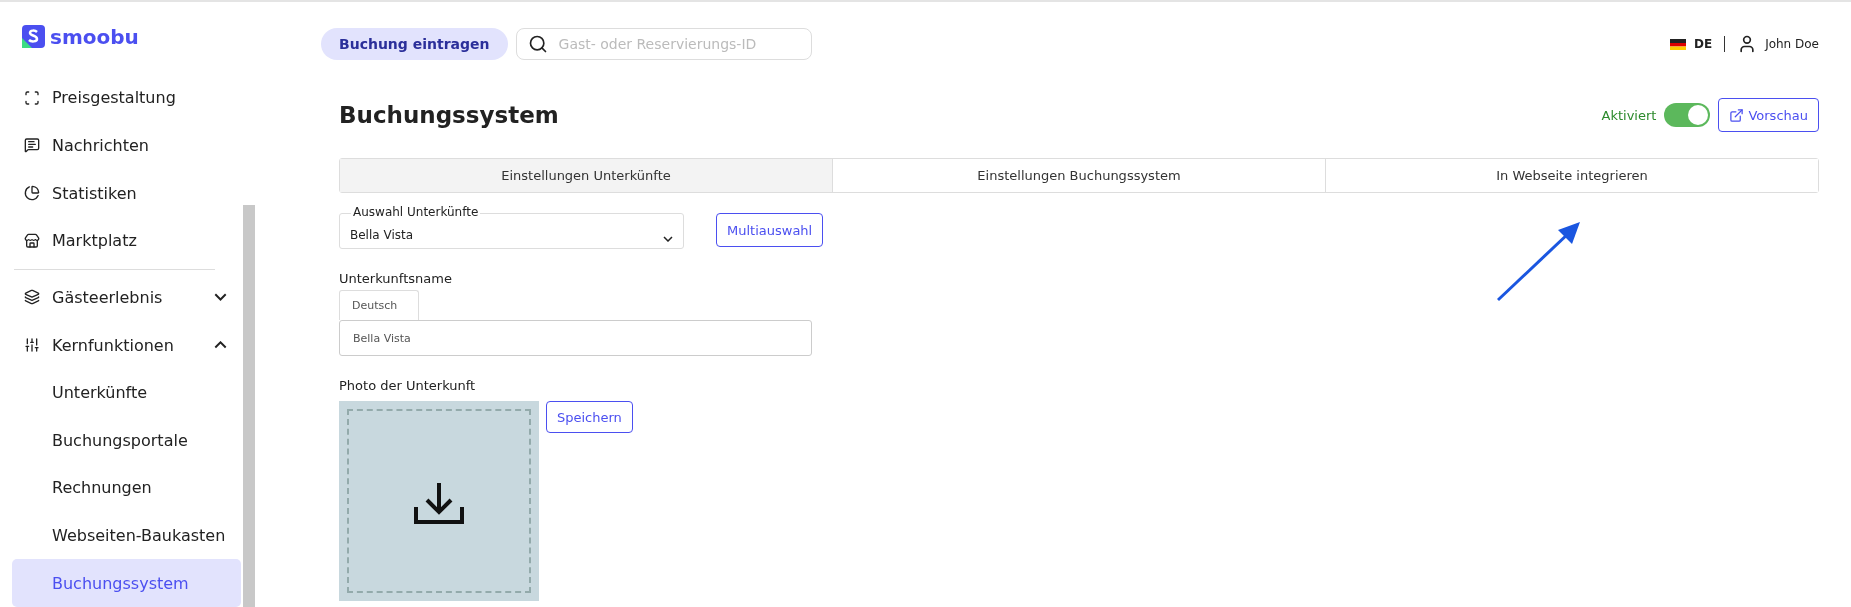 The width and height of the screenshot is (1851, 607). Describe the element at coordinates (126, 535) in the screenshot. I see `sidebar-item: Webseiten-Baukasten` at that location.